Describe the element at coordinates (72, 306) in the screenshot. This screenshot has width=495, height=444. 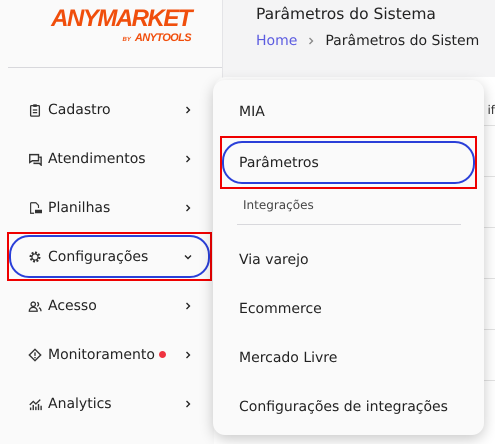
I see `sidebar-item-label: Acesso` at that location.